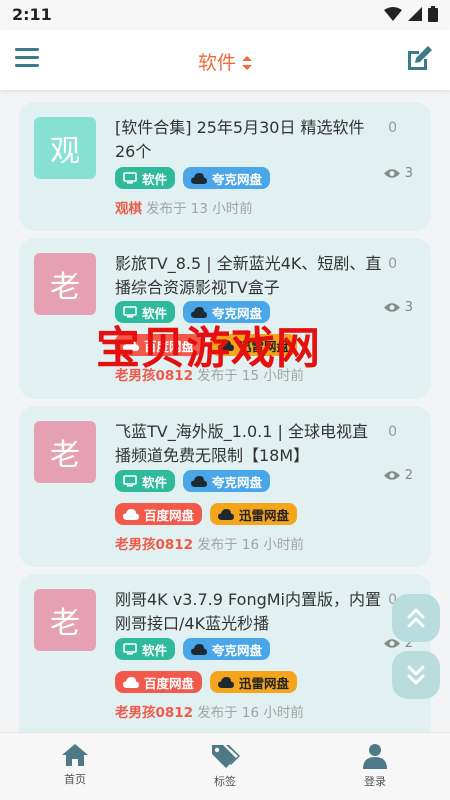  I want to click on post-title: 刚哥4K v3.7.9 FongMi内置版，内置刚哥接口/4K蓝光秒播, so click(249, 612).